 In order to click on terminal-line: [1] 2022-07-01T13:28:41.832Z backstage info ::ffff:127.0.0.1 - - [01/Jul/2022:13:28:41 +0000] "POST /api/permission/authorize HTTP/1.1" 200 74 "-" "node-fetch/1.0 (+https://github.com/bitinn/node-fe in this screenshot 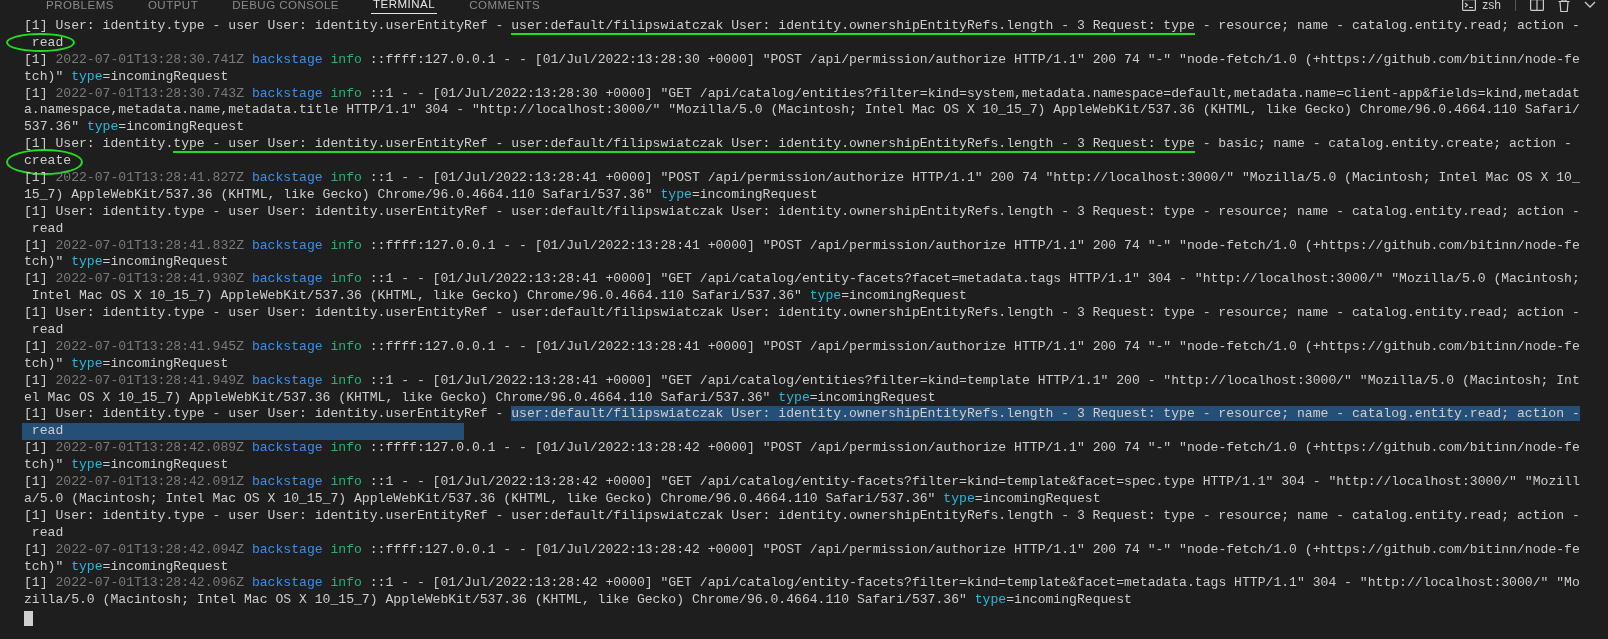, I will do `click(802, 246)`.